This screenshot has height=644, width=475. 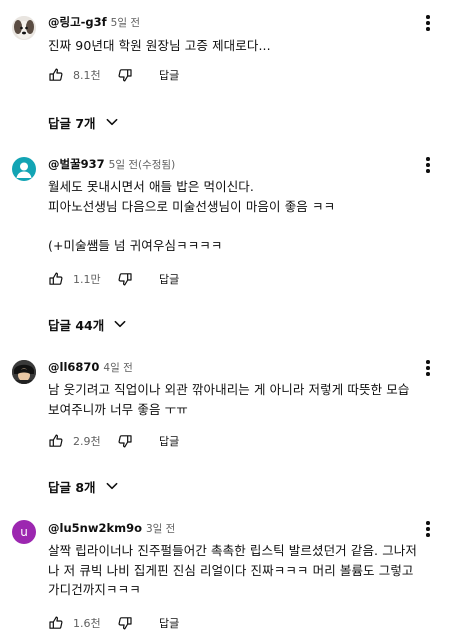 I want to click on like-count: 1.1만, so click(x=87, y=279).